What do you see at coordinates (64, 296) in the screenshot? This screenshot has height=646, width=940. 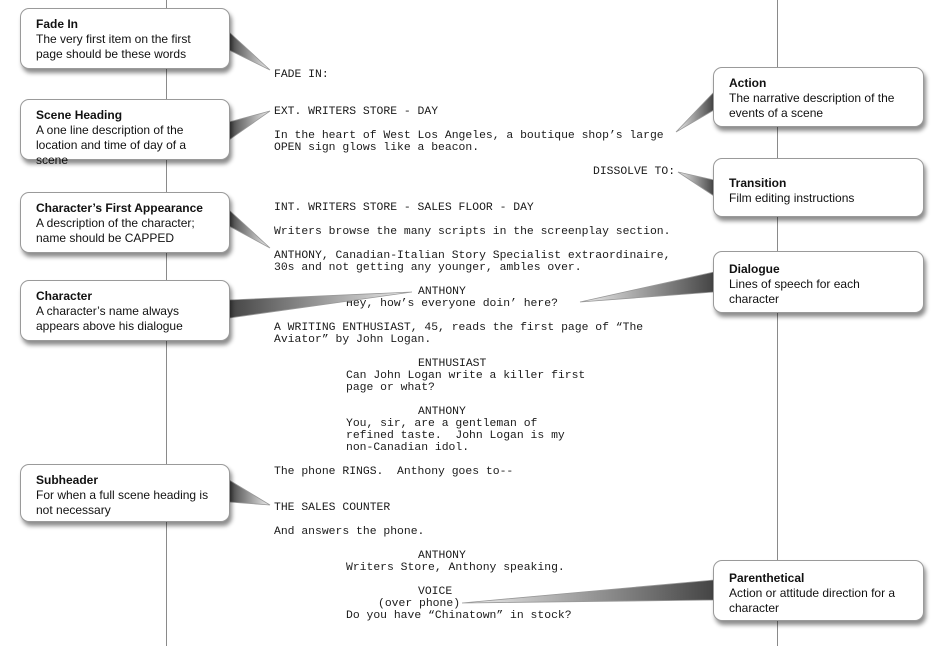 I see `callout-character-title: Character` at bounding box center [64, 296].